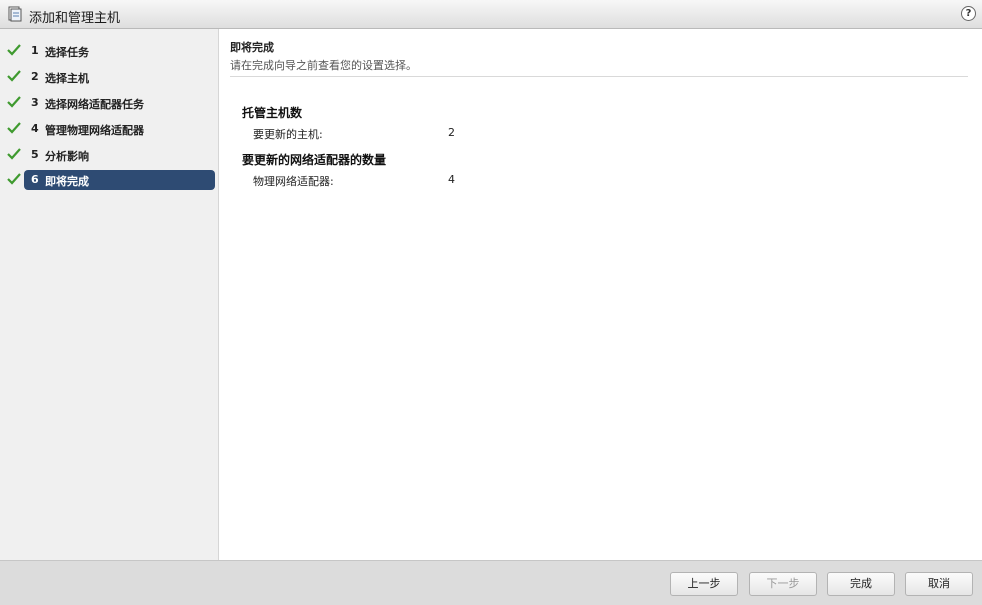  I want to click on window-title: 添加和管理主机, so click(75, 18).